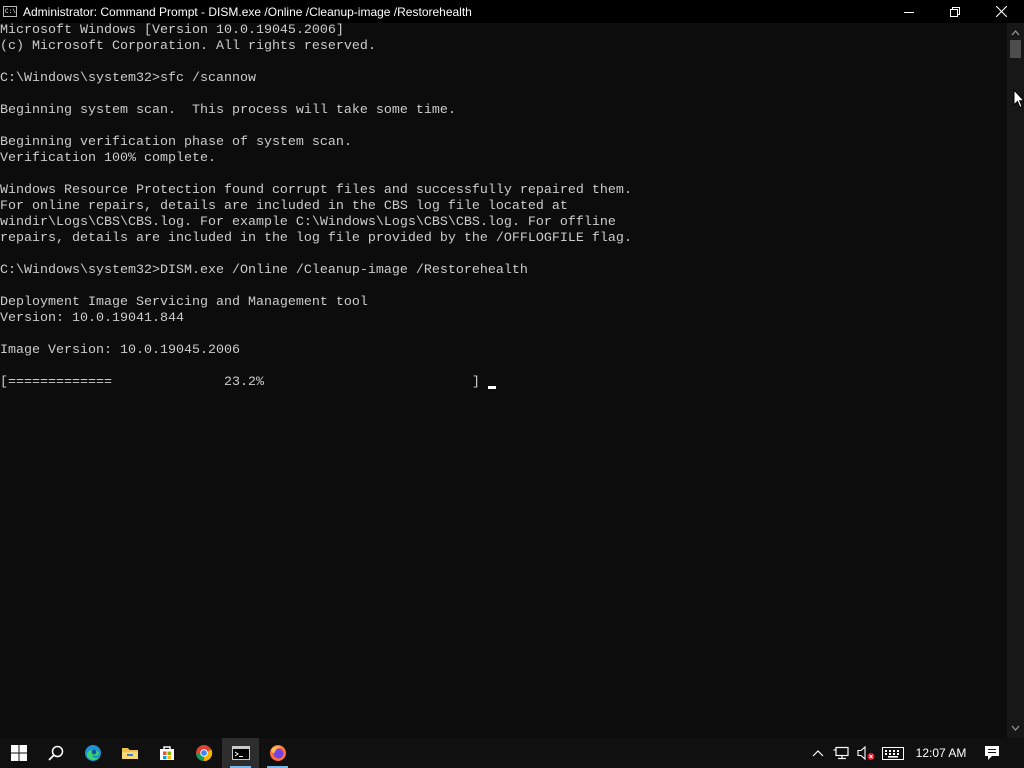  Describe the element at coordinates (1015, 49) in the screenshot. I see `scroll-thumb` at that location.